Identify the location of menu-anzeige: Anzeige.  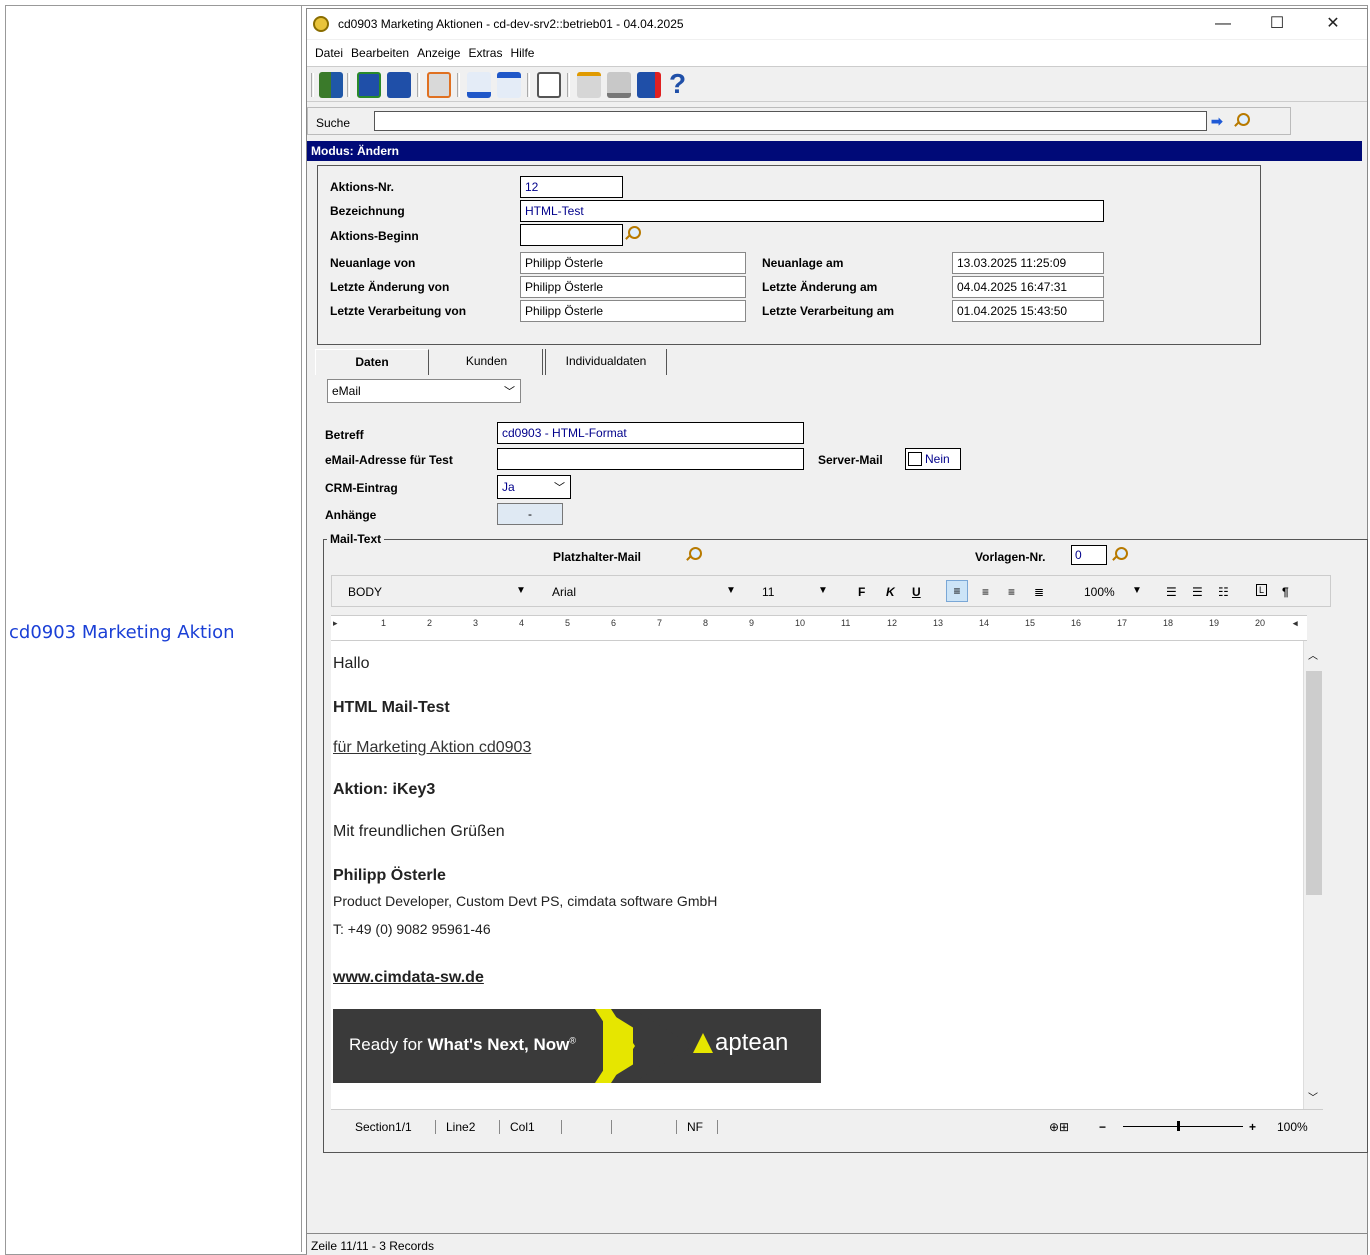
(438, 53).